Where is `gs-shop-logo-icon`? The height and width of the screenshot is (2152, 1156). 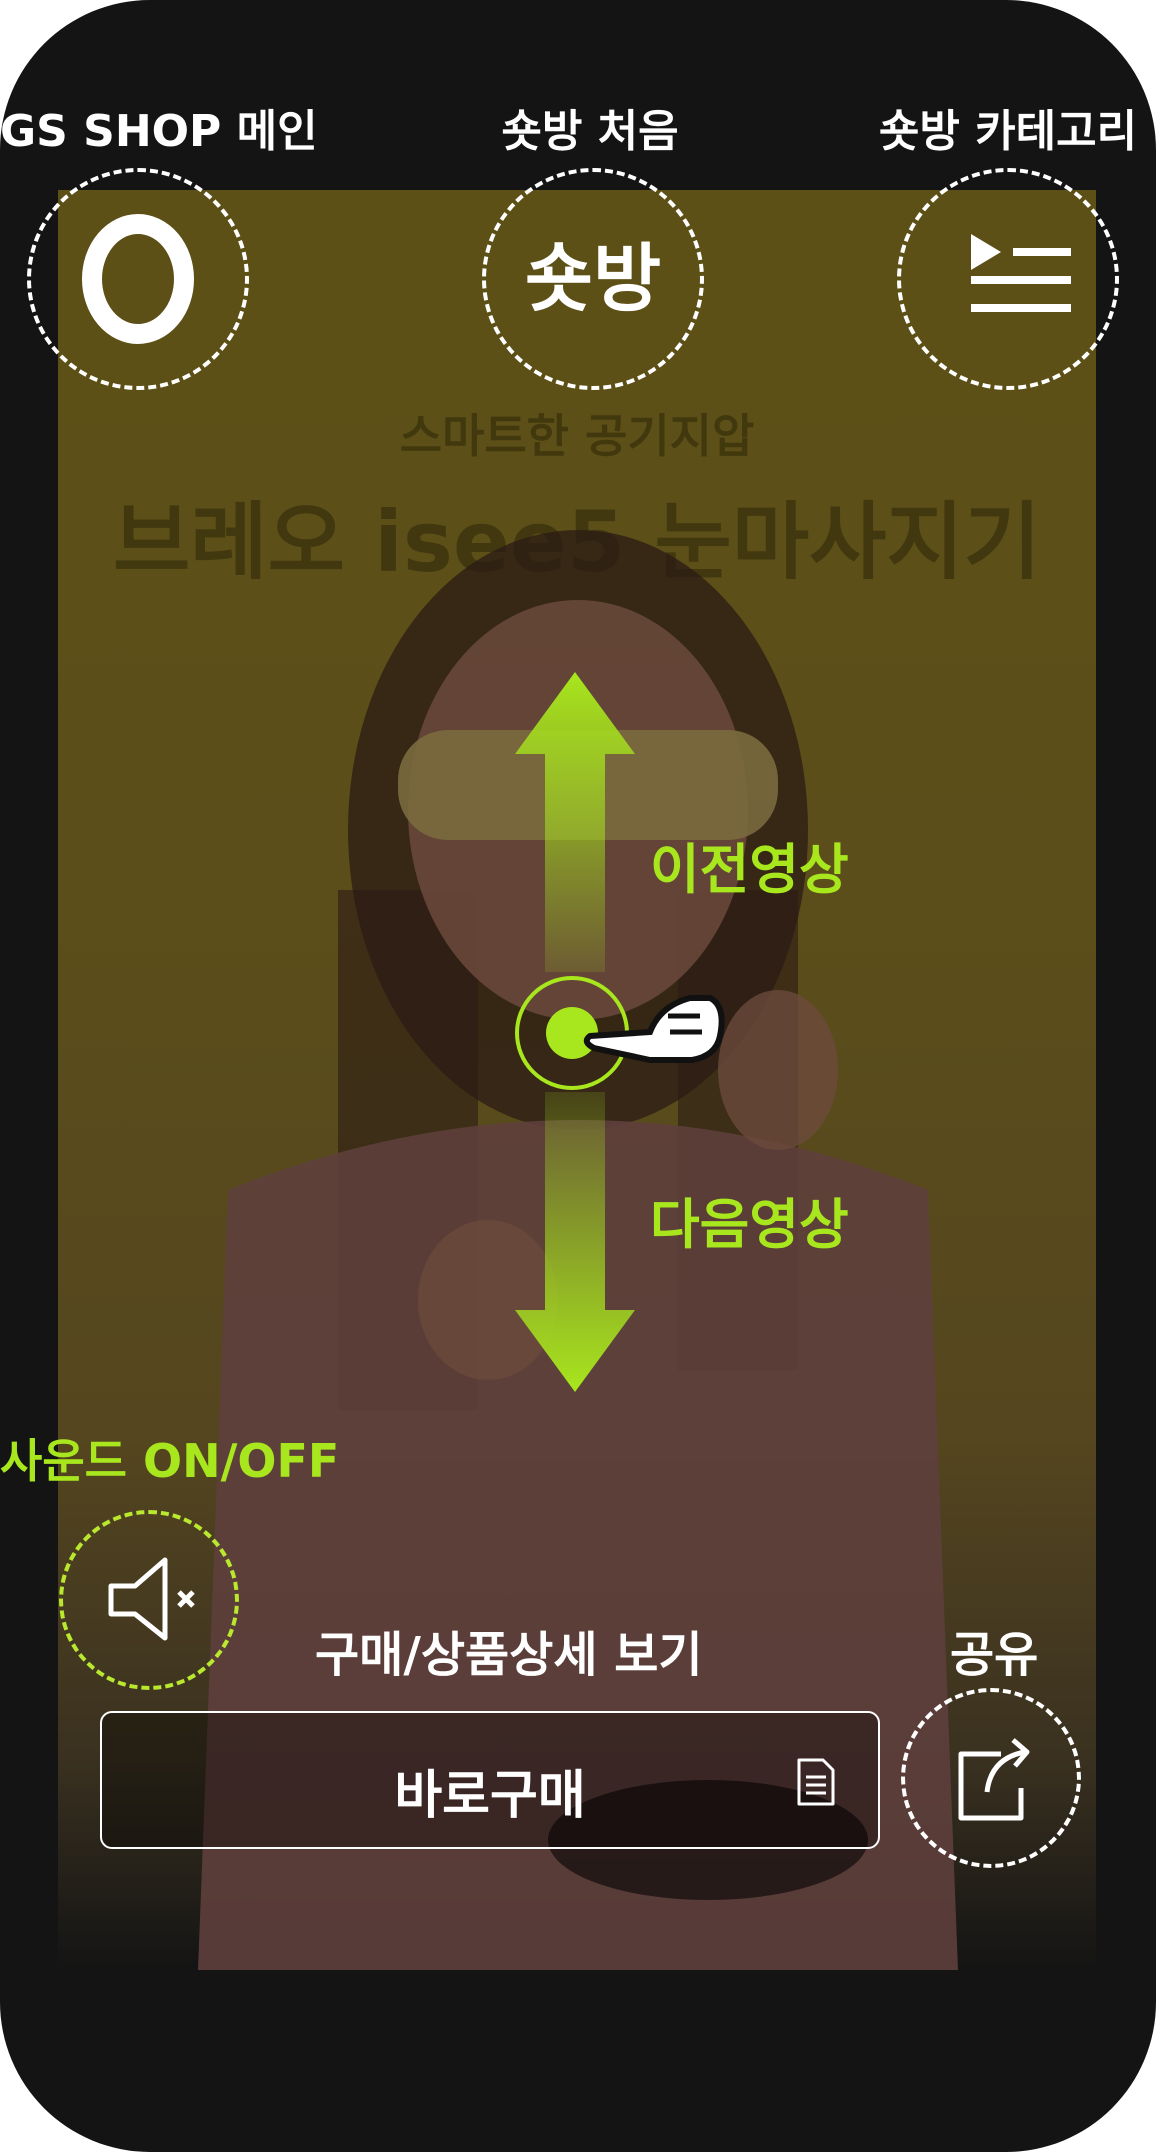 gs-shop-logo-icon is located at coordinates (138, 279).